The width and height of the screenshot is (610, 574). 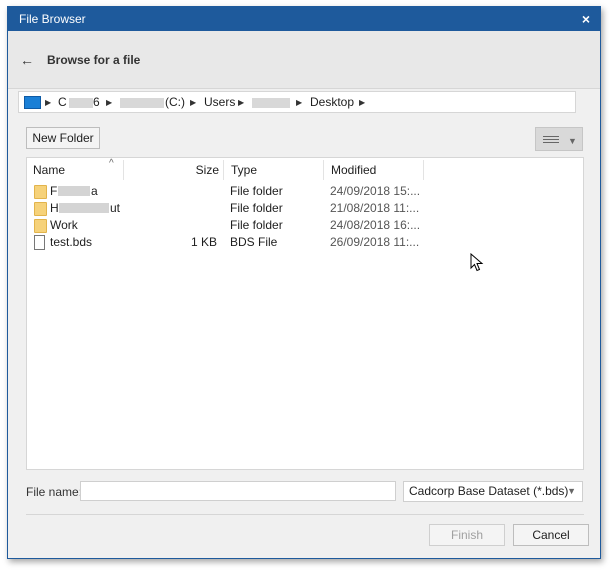 I want to click on divider, so click(x=305, y=514).